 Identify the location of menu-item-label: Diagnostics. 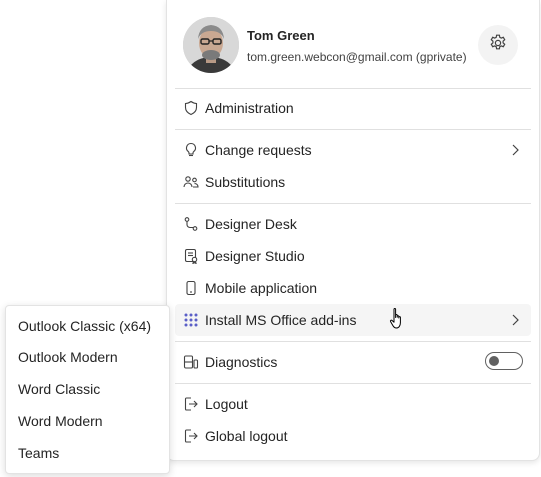
(241, 362).